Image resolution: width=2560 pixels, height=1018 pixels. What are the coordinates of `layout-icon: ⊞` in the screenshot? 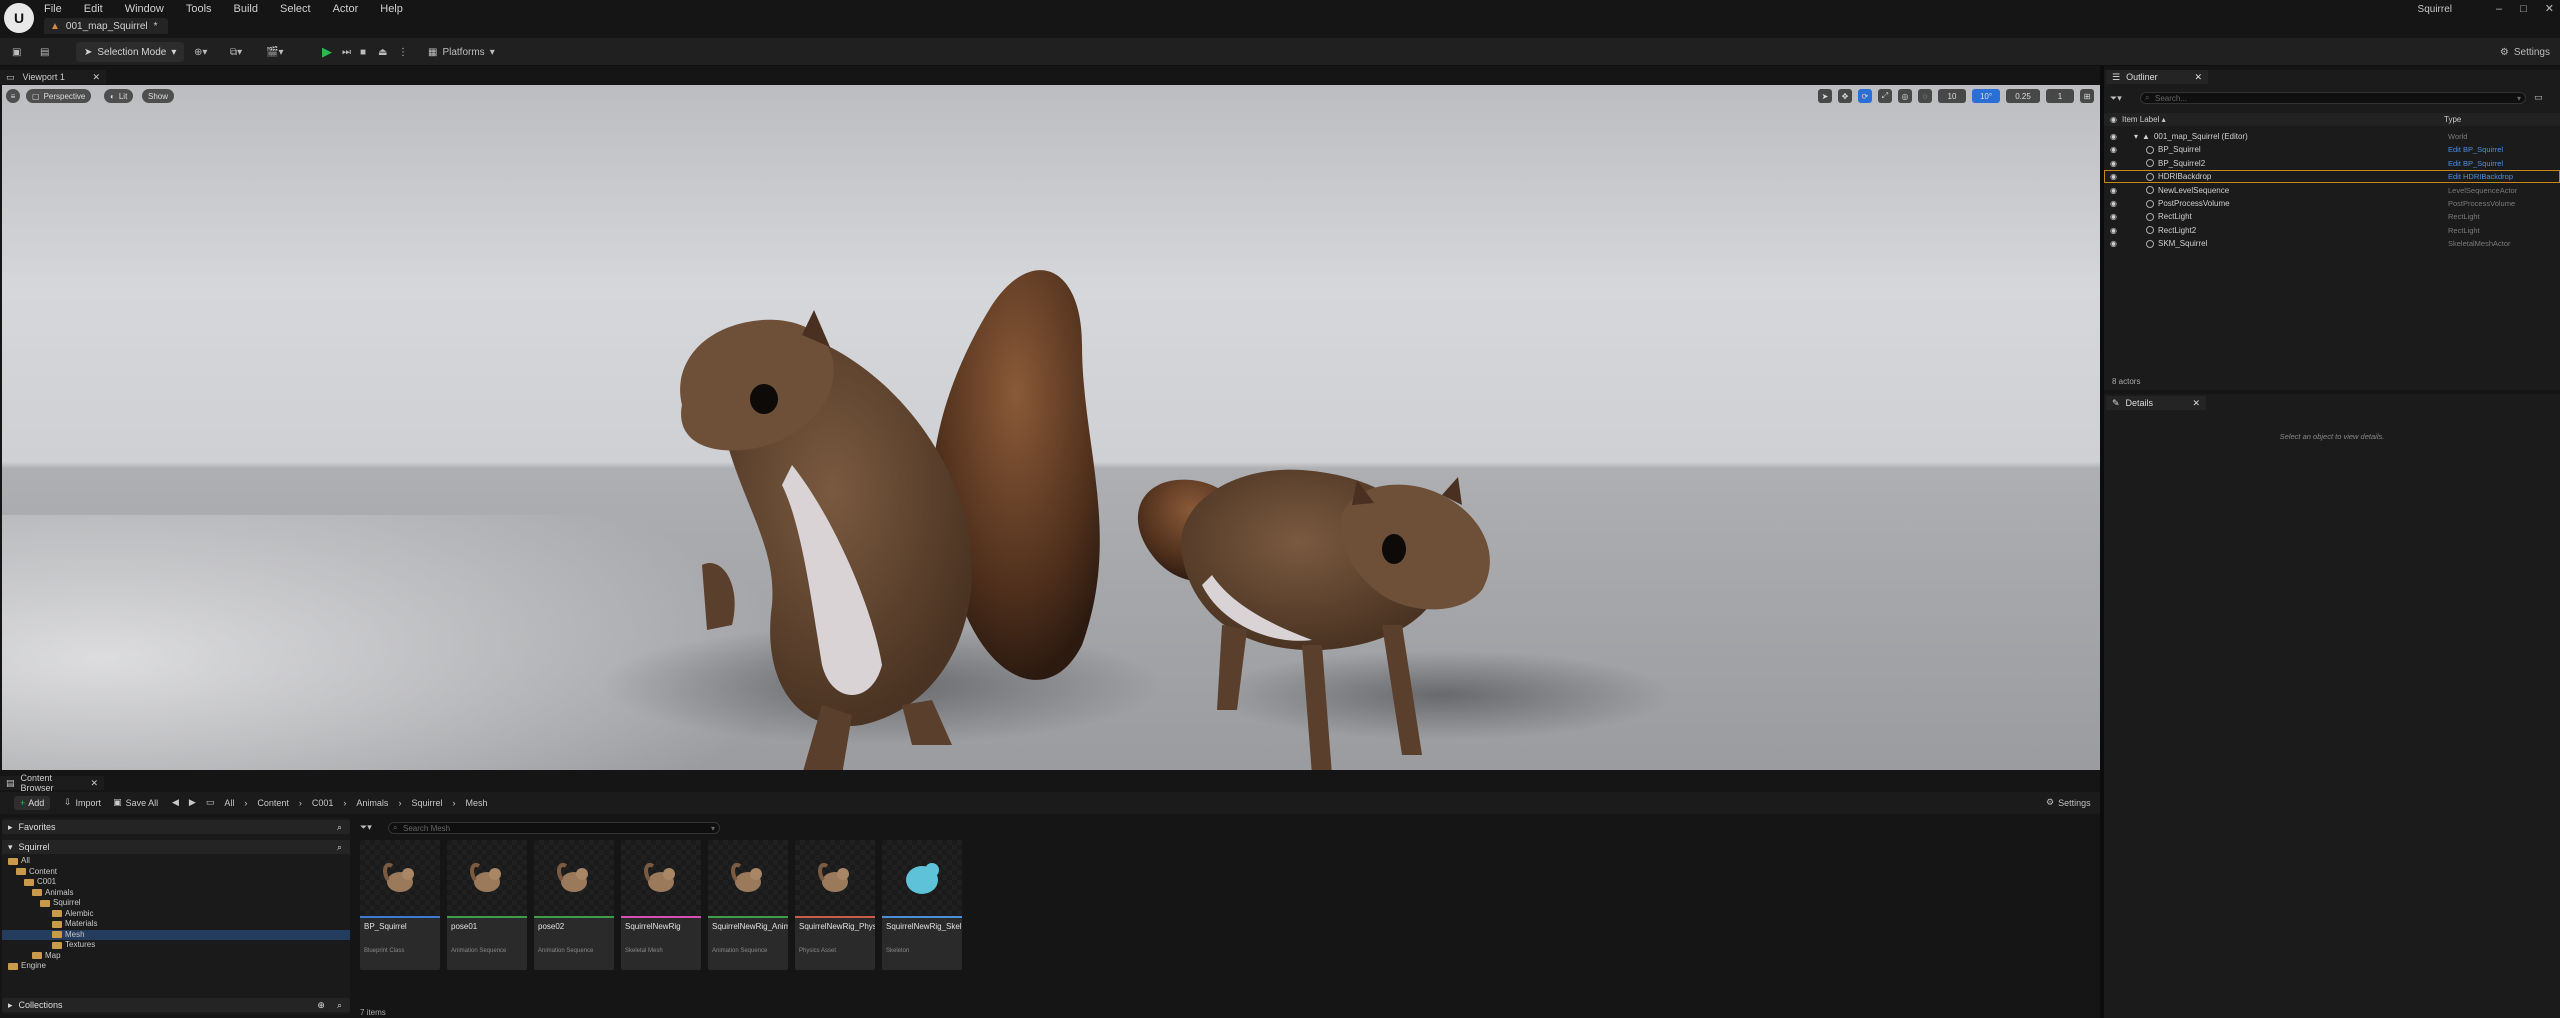 It's located at (2087, 96).